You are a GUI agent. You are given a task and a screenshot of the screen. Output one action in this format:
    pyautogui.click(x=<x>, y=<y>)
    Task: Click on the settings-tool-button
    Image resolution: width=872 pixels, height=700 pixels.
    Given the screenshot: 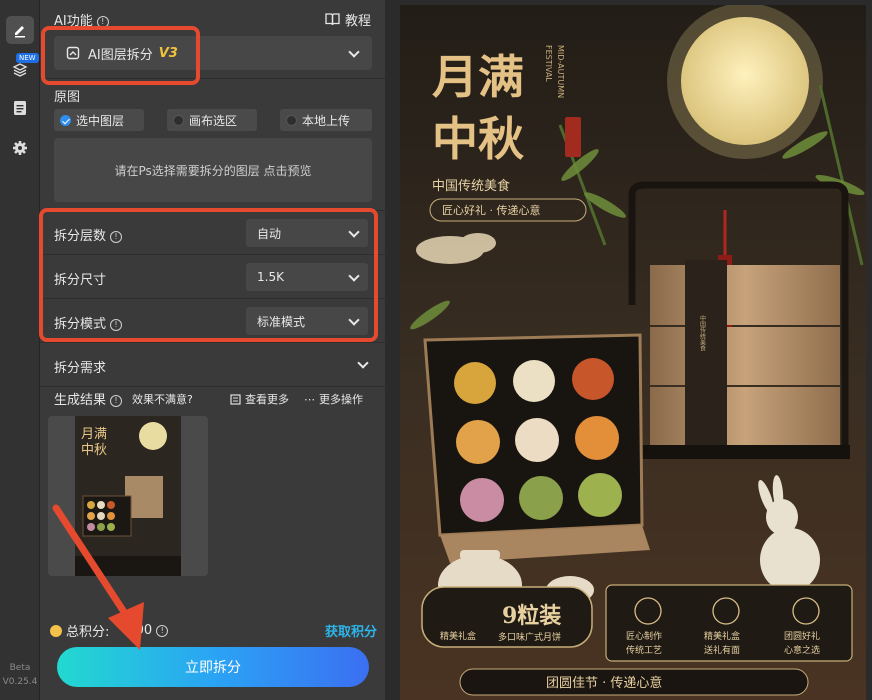 What is the action you would take?
    pyautogui.click(x=20, y=148)
    